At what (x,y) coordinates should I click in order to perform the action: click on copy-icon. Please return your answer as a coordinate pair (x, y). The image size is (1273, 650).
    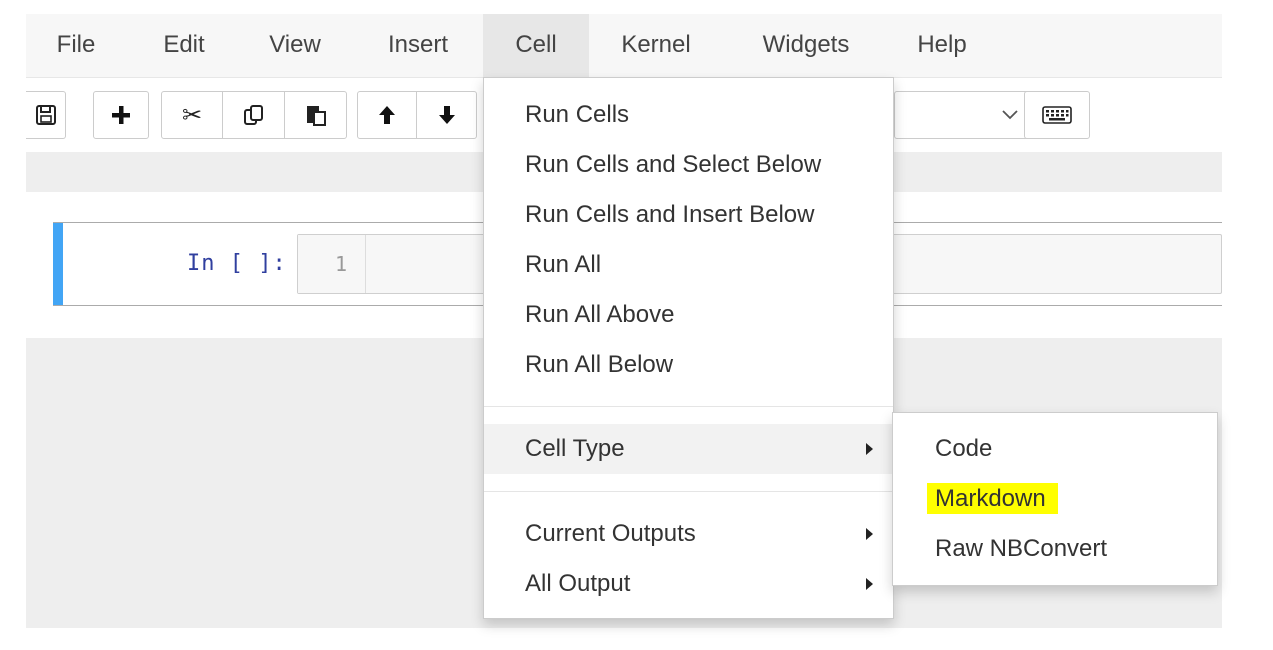
    Looking at the image, I should click on (253, 115).